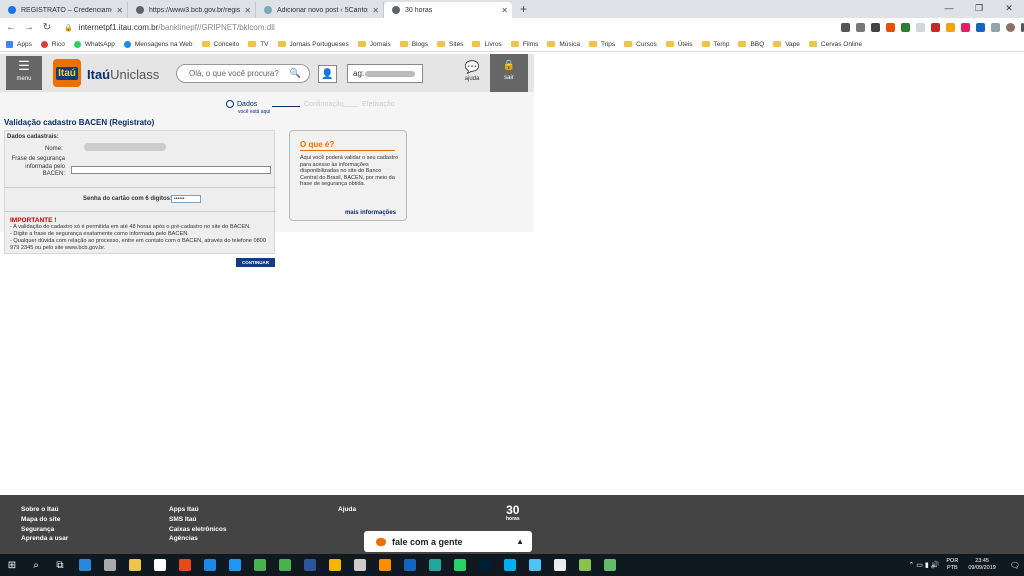 This screenshot has width=1024, height=576. I want to click on bookmark-livros: Livros, so click(487, 44).